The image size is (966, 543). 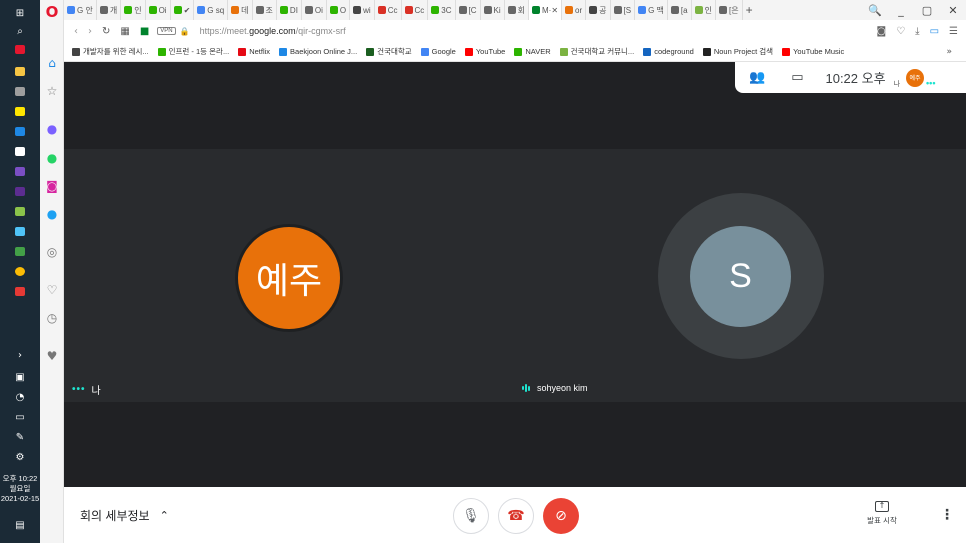 What do you see at coordinates (80, 10) in the screenshot?
I see `browser-tab: G 안` at bounding box center [80, 10].